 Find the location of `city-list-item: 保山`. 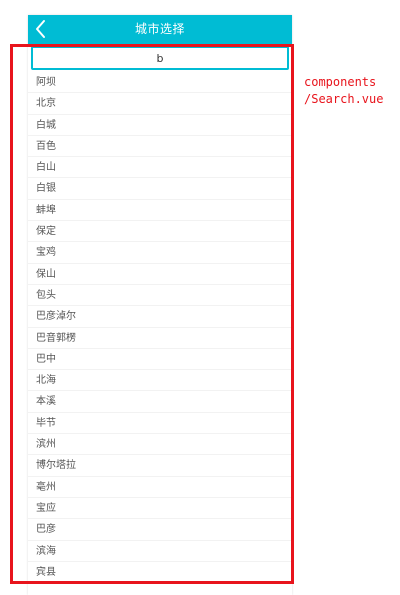

city-list-item: 保山 is located at coordinates (160, 274).